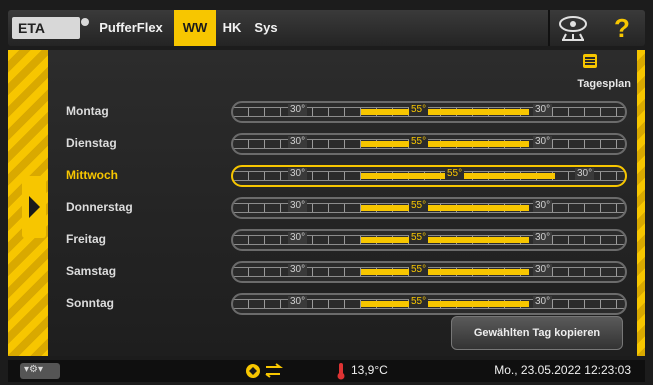 This screenshot has height=385, width=653. What do you see at coordinates (549, 28) in the screenshot?
I see `header-divider` at bounding box center [549, 28].